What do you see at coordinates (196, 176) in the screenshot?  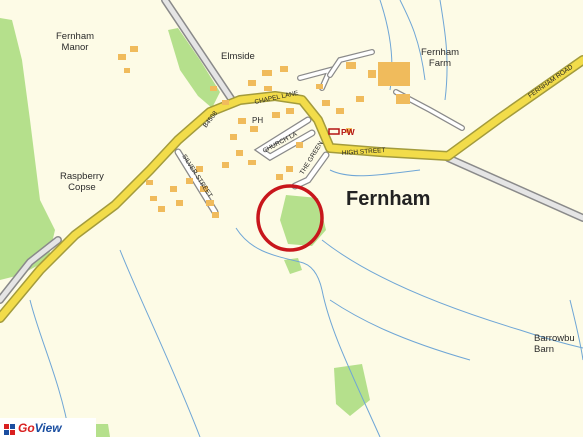 I see `silver-street-label: SILVER STREET` at bounding box center [196, 176].